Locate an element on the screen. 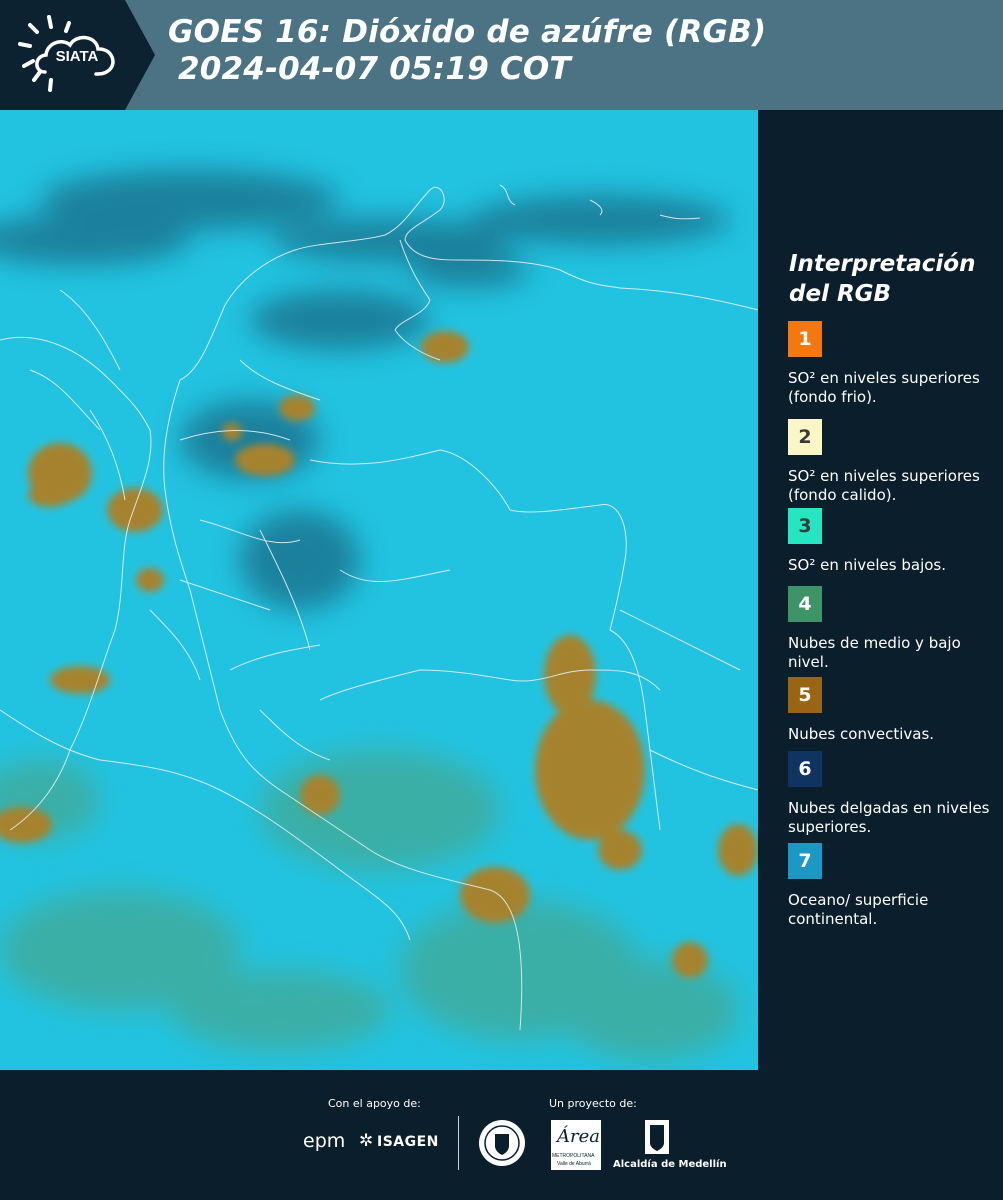 The image size is (1003, 1200). legend-item: 4 Nubes de medio y bajo nivel. is located at coordinates (890, 629).